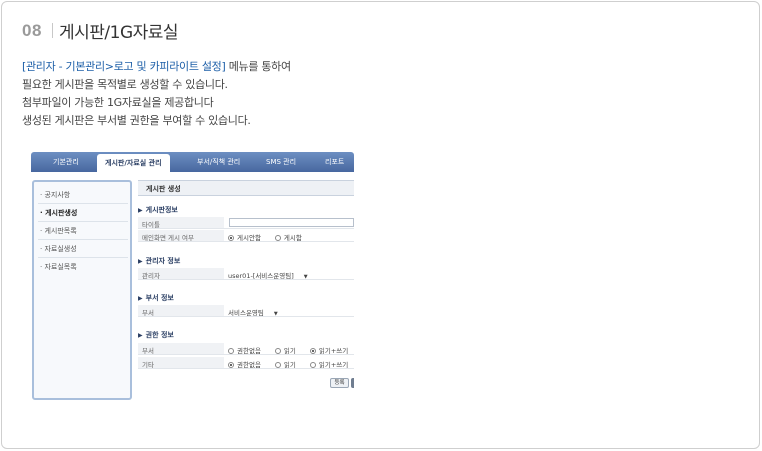  I want to click on topnav-board: 게시판/자료실 관리, so click(133, 163).